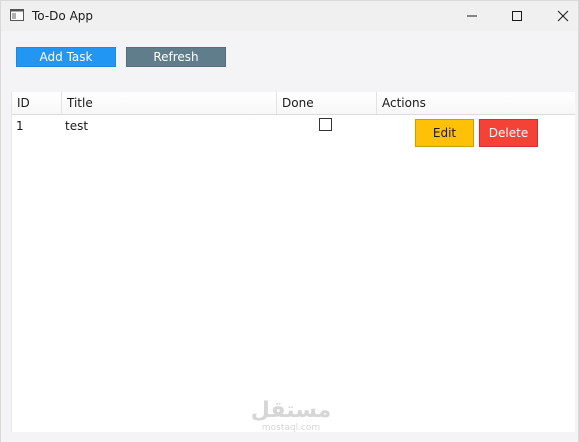  Describe the element at coordinates (63, 16) in the screenshot. I see `window-title: To-Do App` at that location.